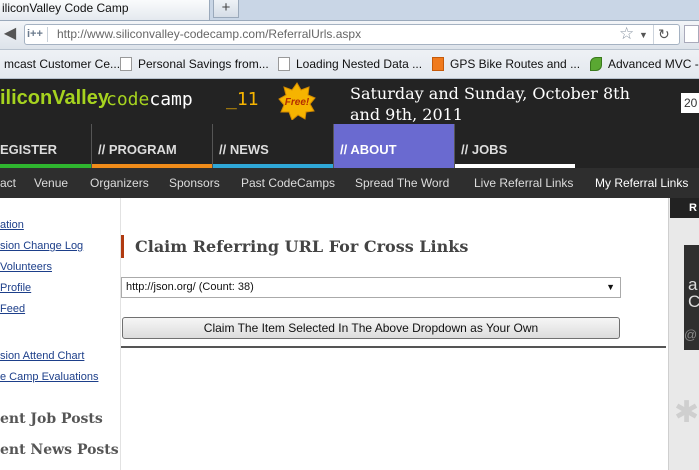 The image size is (699, 470). What do you see at coordinates (368, 149) in the screenshot?
I see `menu-label: // ABOUT` at bounding box center [368, 149].